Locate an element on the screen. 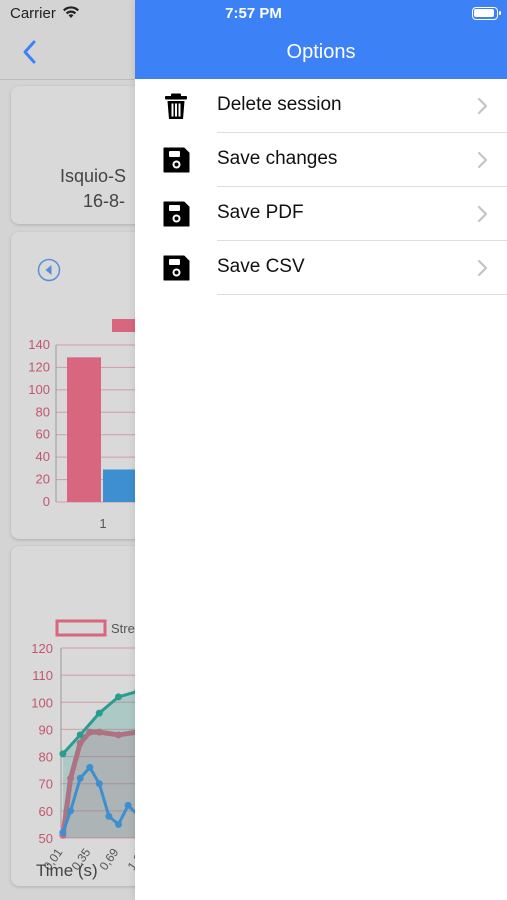 The height and width of the screenshot is (900, 507). options-header: 7:57 PM Options is located at coordinates (321, 39).